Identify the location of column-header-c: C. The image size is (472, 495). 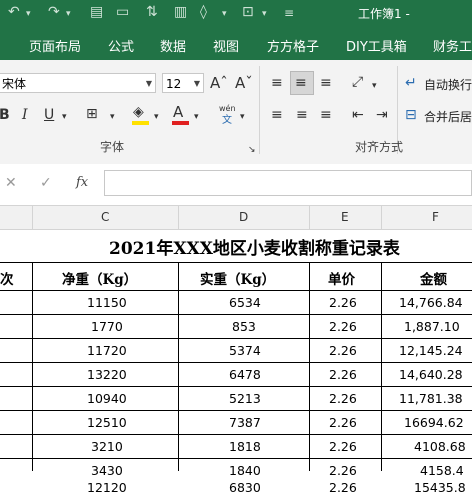
(105, 217).